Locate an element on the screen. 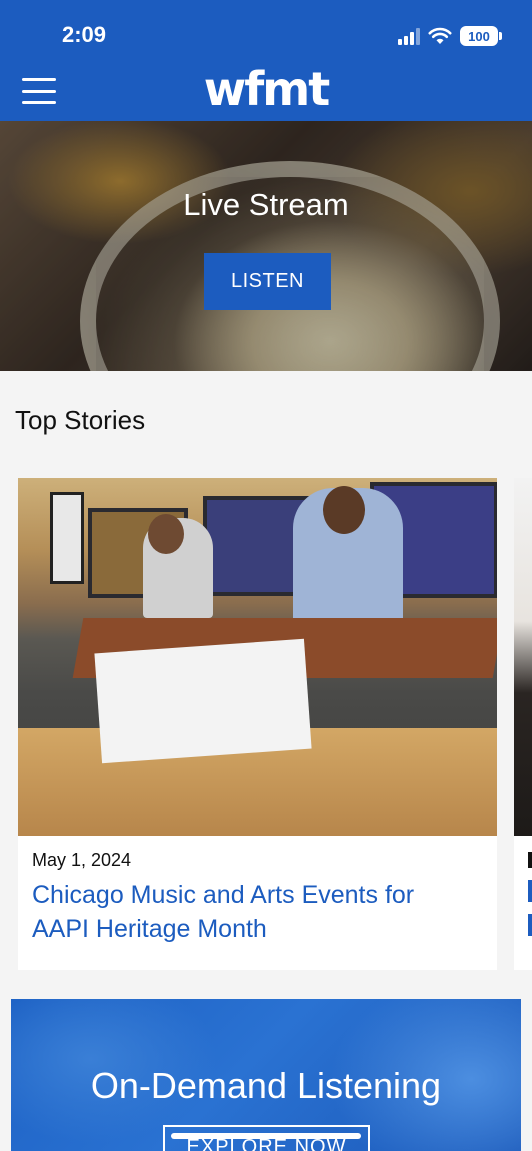 The image size is (532, 1151). hero-title: Live Stream is located at coordinates (266, 204).